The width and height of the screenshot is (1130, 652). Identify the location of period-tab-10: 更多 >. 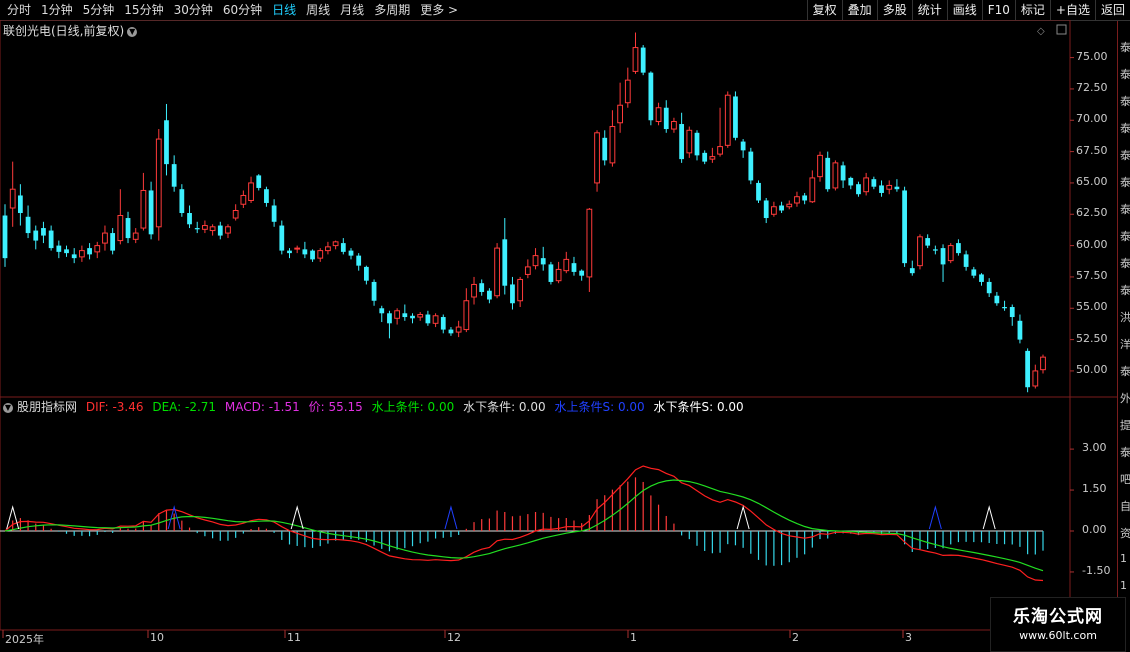
(439, 10).